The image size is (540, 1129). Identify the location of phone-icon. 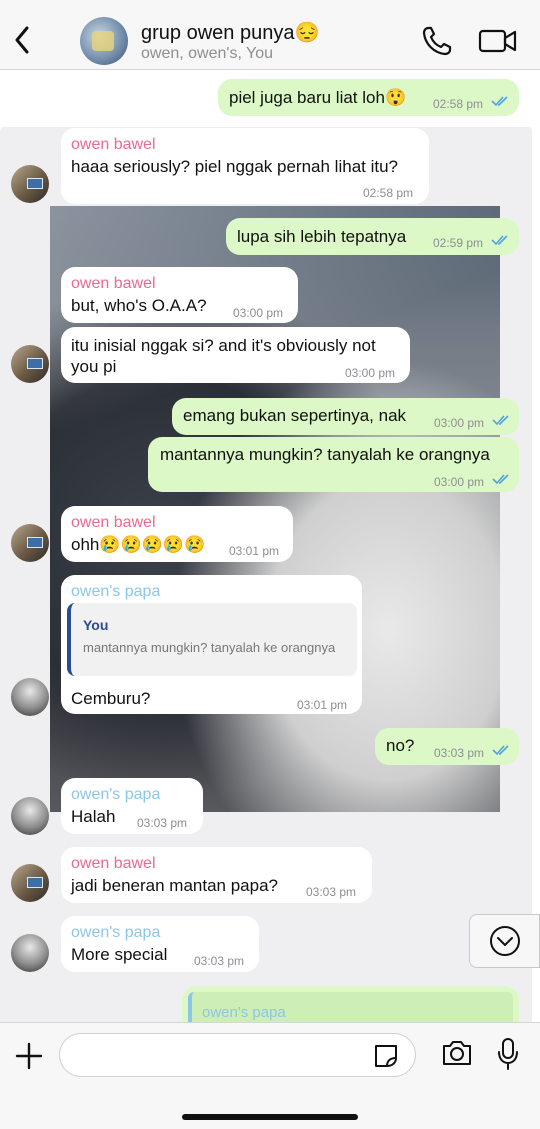
(437, 41).